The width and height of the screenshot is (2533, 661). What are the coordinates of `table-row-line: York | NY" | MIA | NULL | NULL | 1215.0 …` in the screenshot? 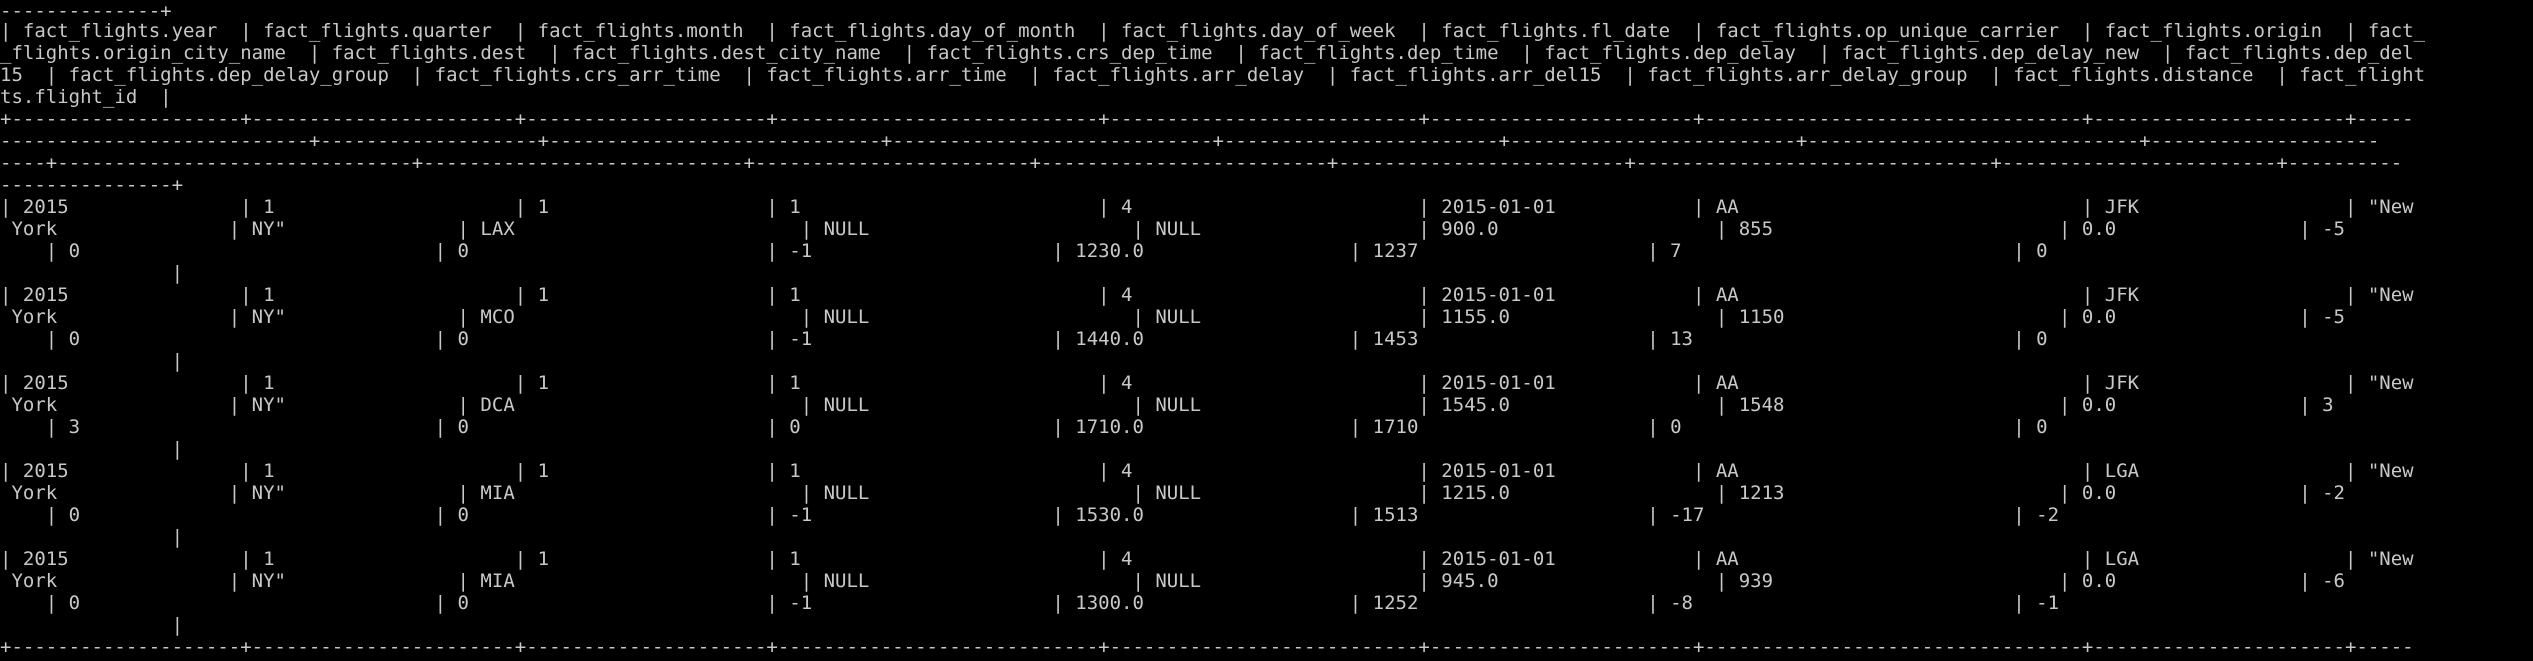 It's located at (1172, 493).